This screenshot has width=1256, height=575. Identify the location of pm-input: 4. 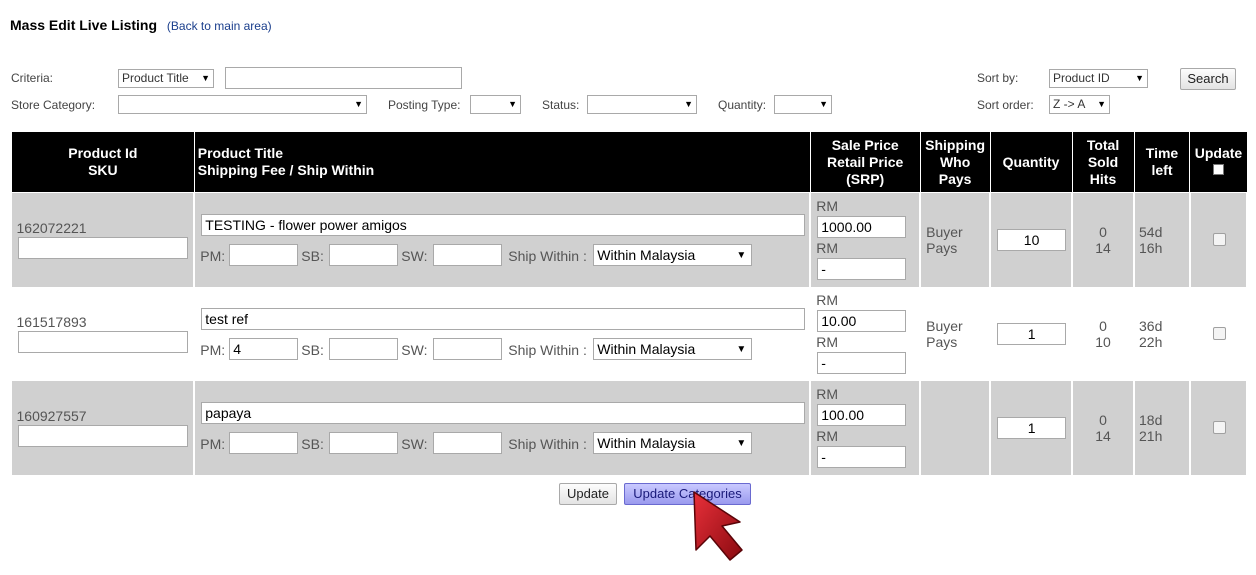
(264, 349).